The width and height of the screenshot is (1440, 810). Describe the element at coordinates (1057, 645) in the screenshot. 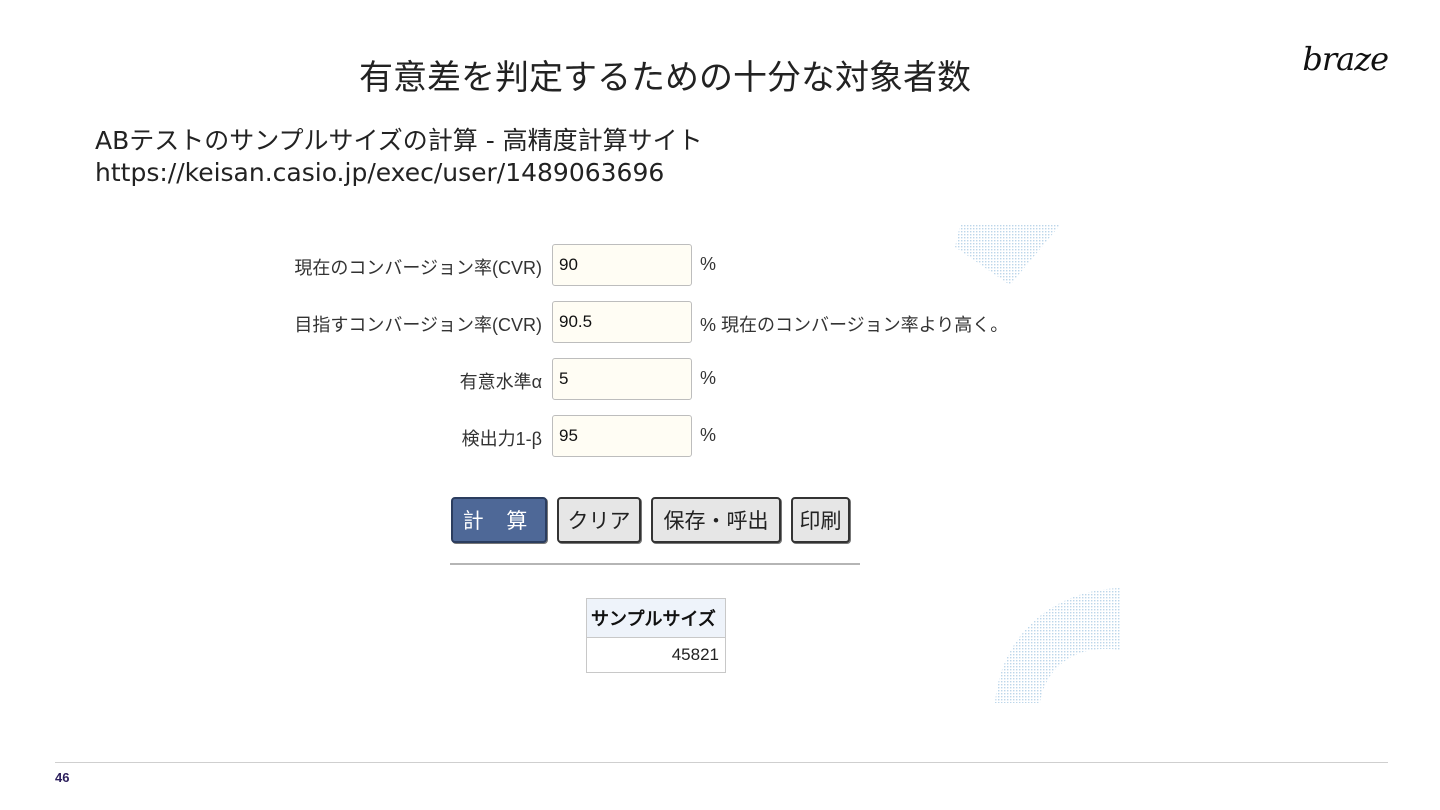

I see `decorative-dotted-arc` at that location.